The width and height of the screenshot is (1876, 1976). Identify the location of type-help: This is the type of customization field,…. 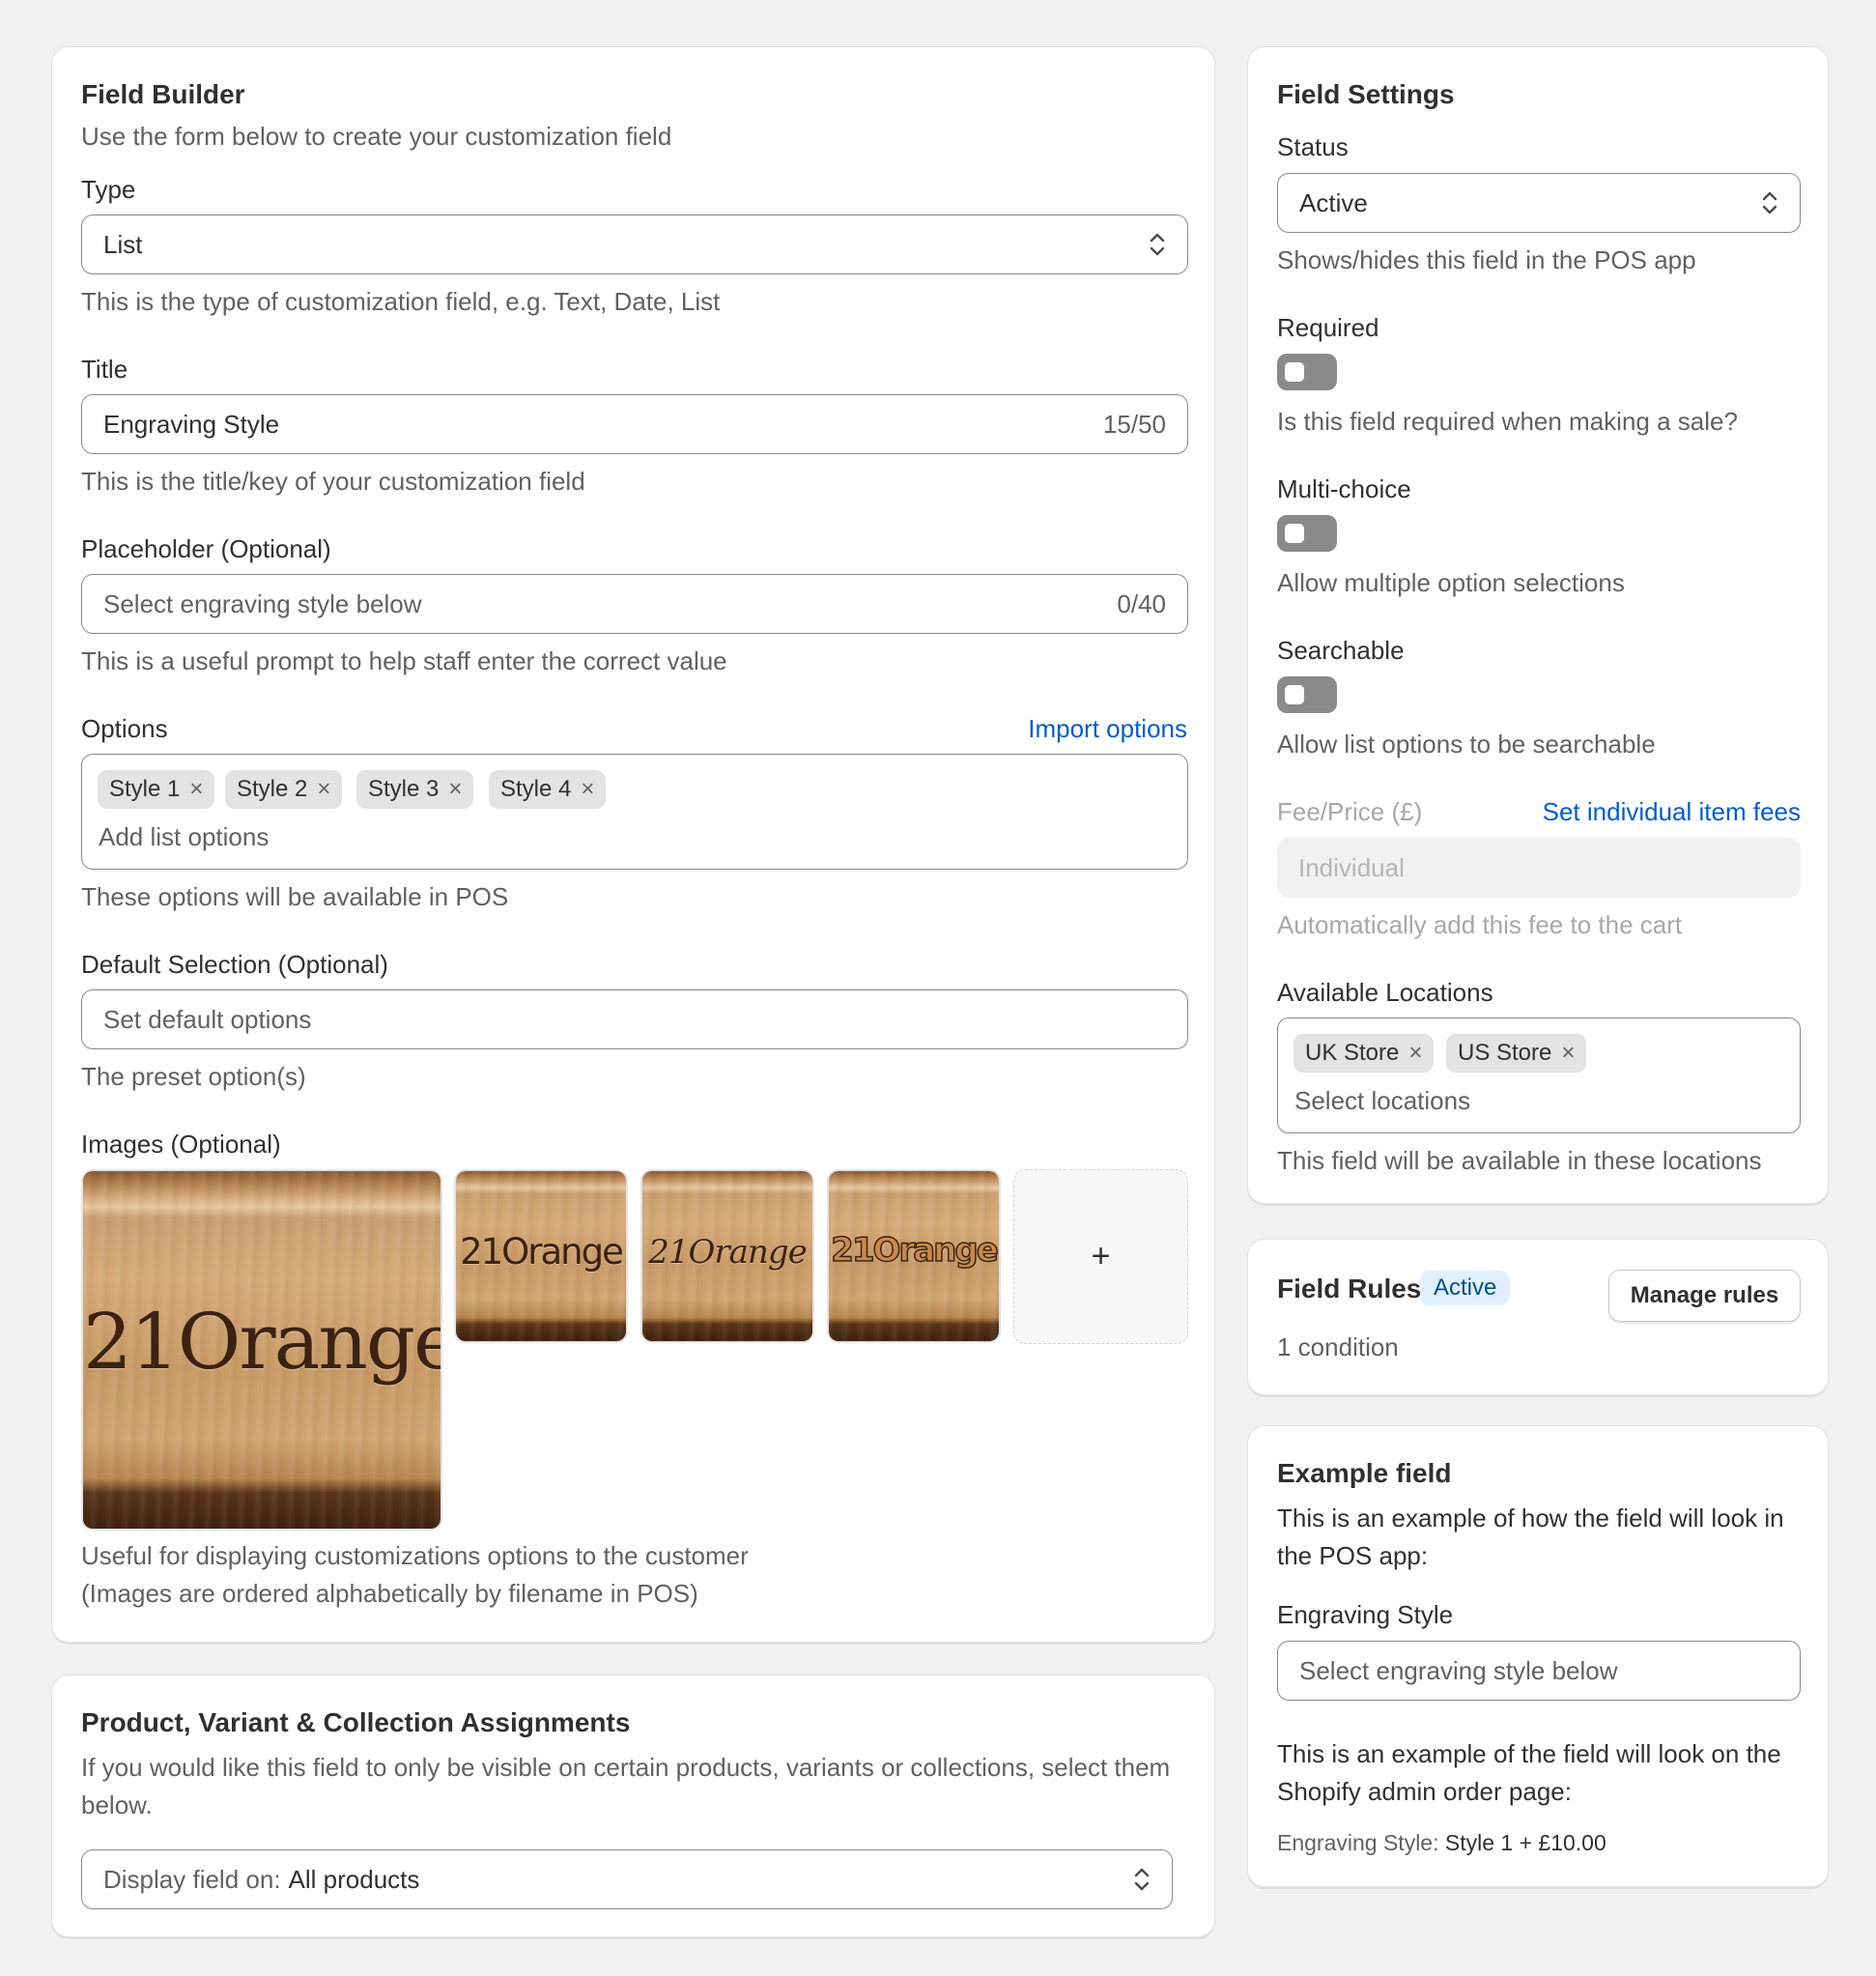
(401, 301).